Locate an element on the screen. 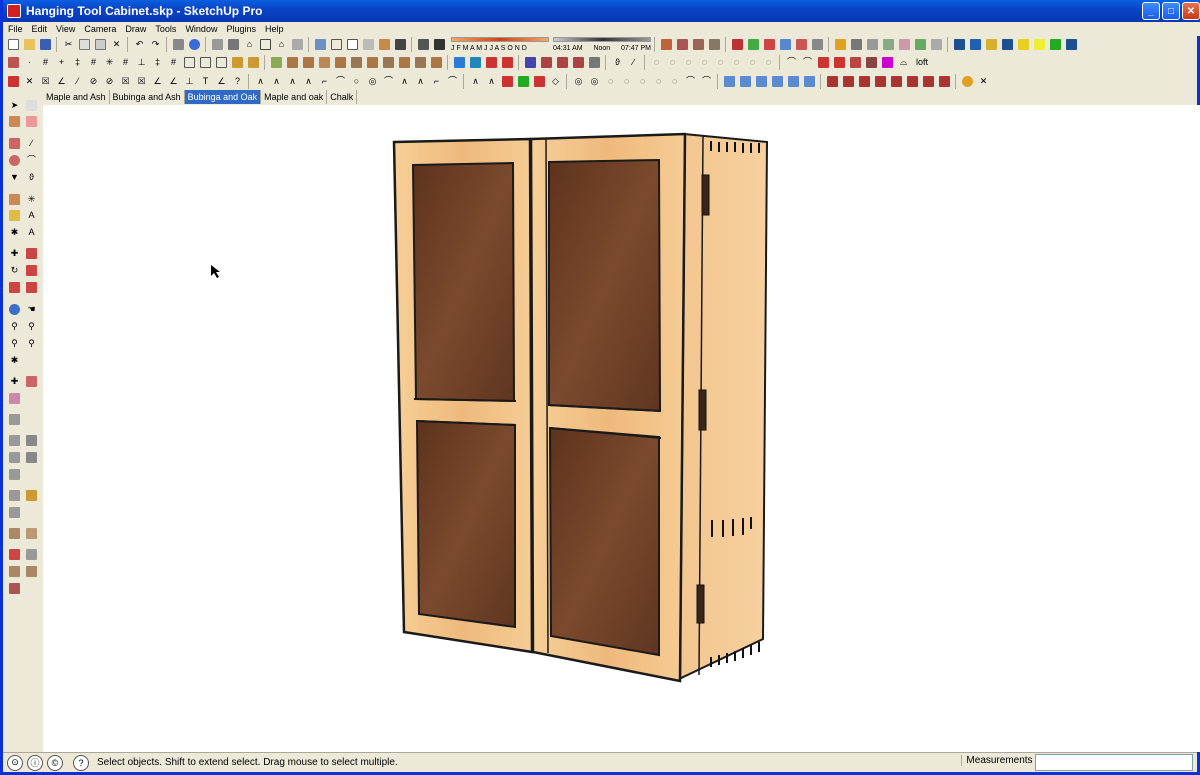  move-icon is located at coordinates (459, 62).